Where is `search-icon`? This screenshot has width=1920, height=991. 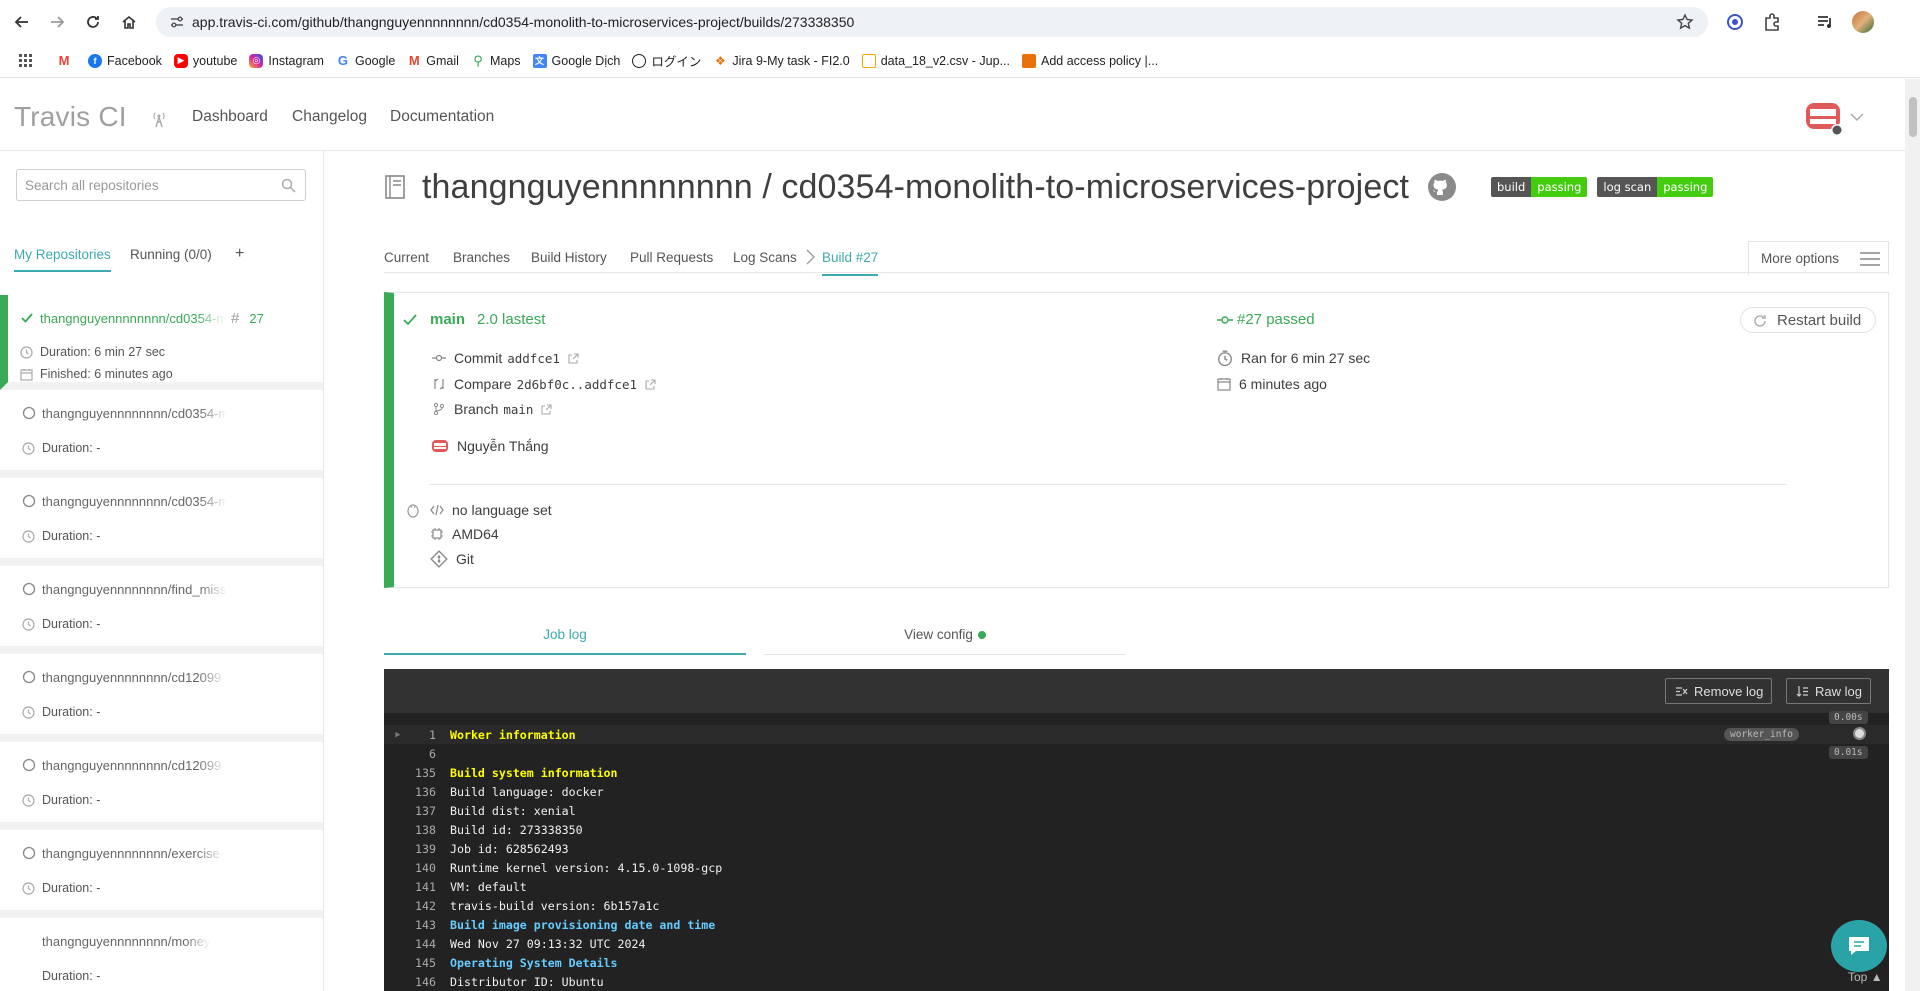
search-icon is located at coordinates (288, 185).